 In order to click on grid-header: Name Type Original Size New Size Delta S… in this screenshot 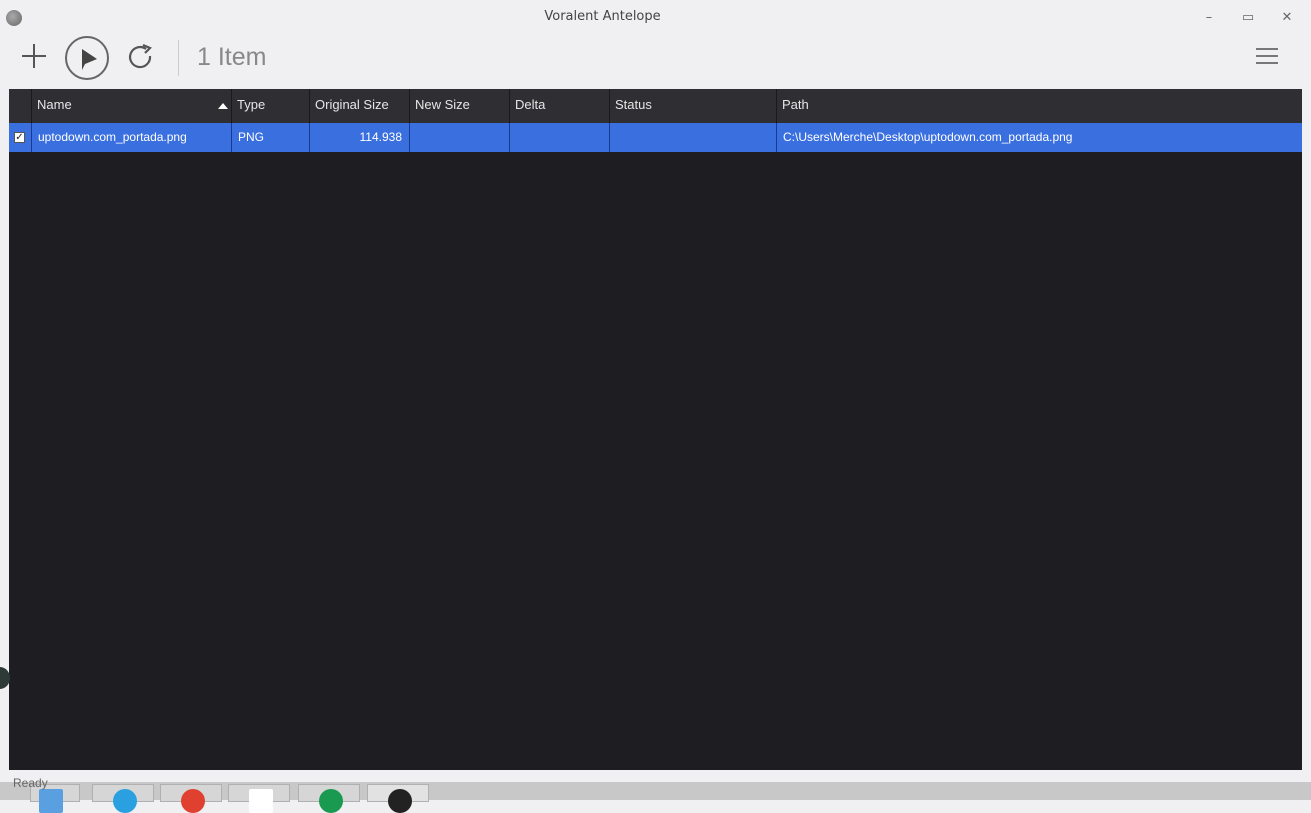, I will do `click(655, 106)`.